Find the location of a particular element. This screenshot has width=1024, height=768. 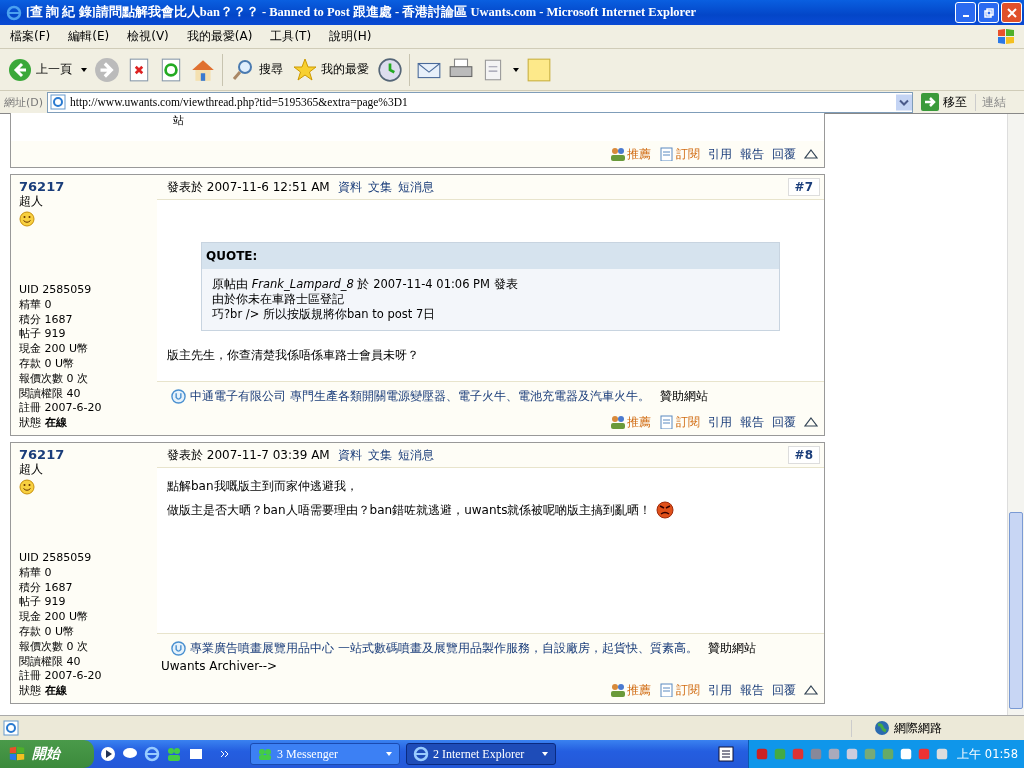

user-rank: 超人 is located at coordinates (31, 469).